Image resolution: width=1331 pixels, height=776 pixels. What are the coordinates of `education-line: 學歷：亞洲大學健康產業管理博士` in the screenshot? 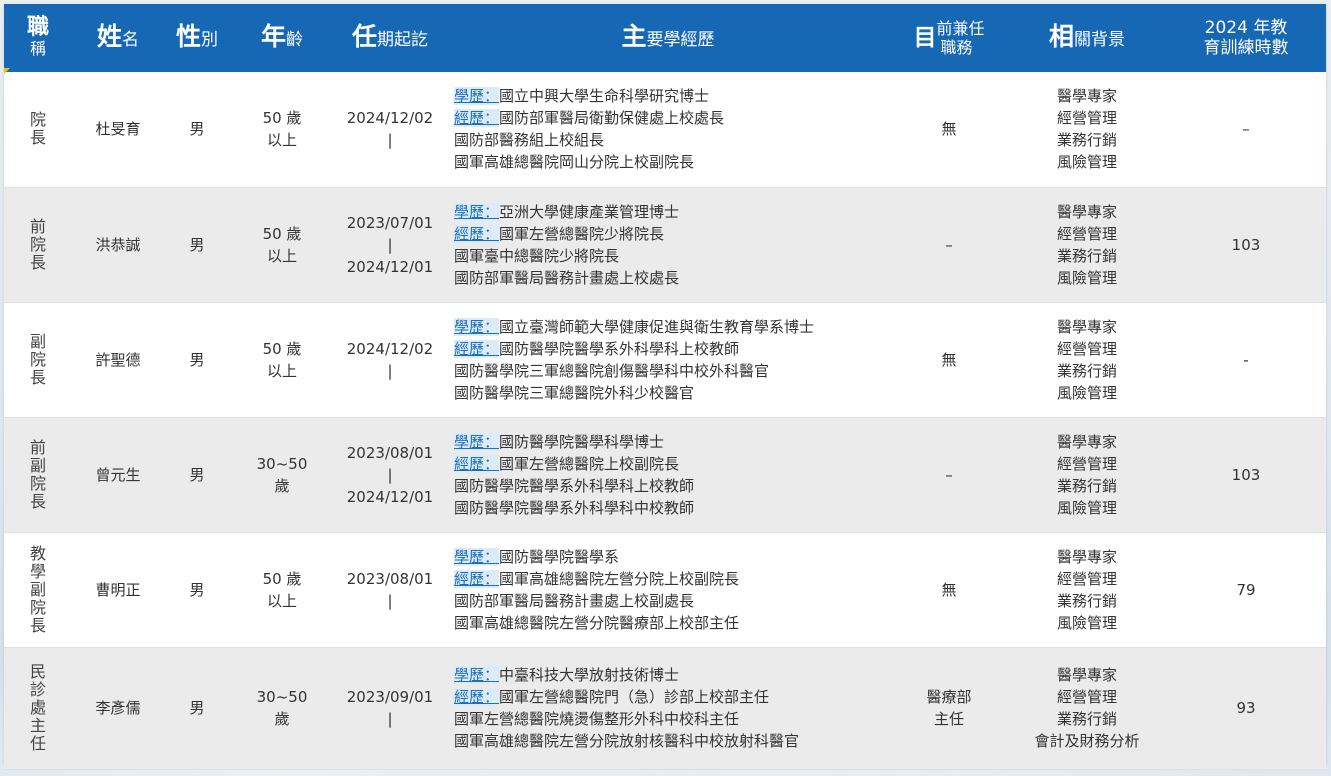 It's located at (672, 212).